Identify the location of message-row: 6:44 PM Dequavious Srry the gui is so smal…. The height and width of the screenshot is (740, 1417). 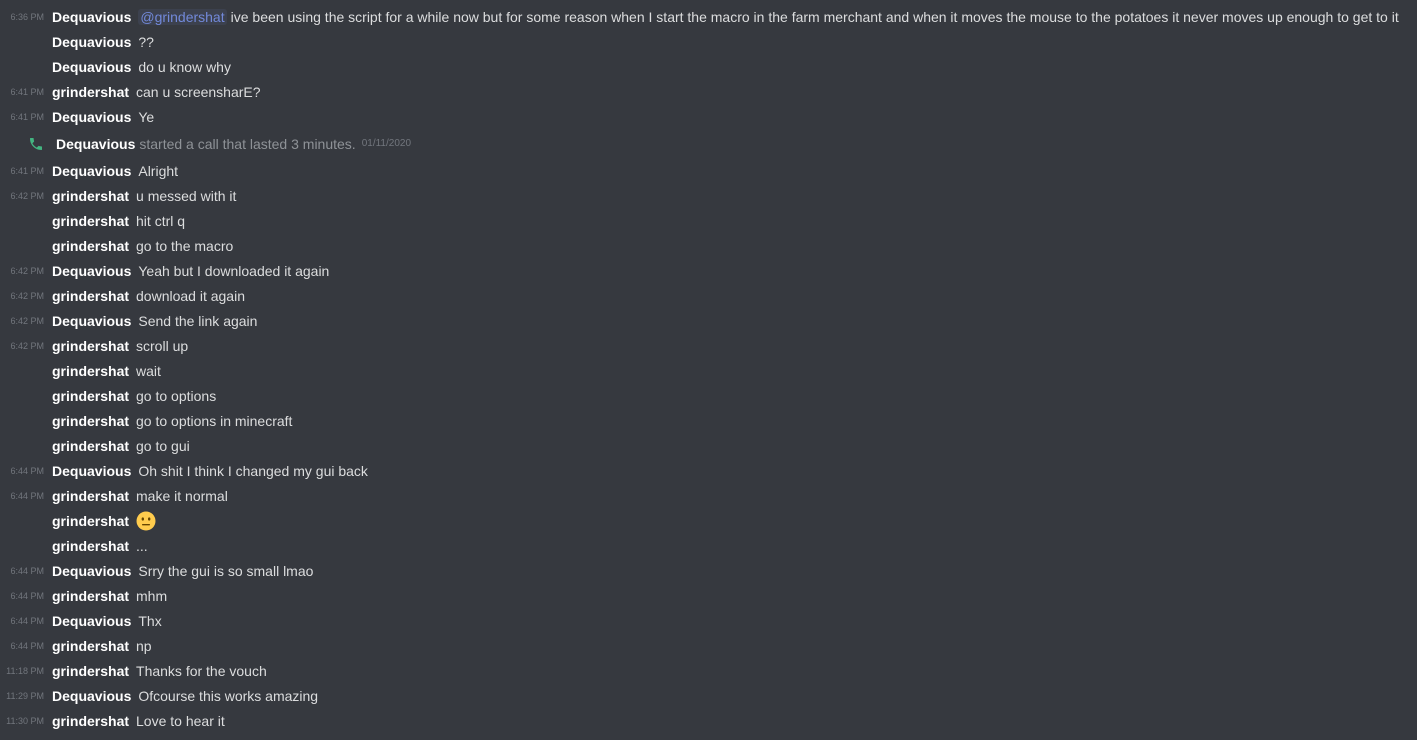
(708, 570).